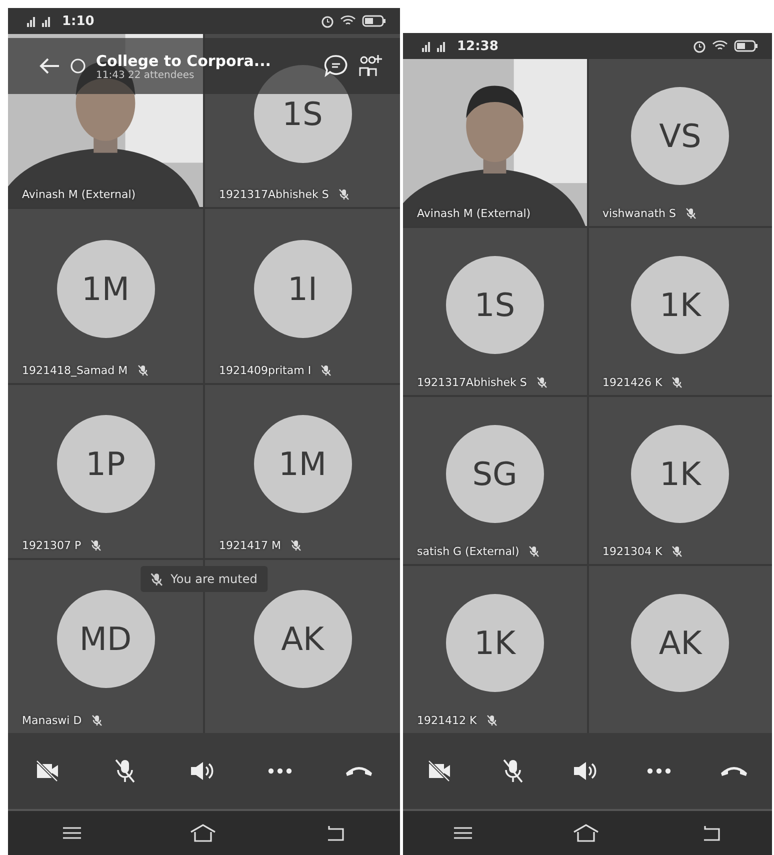 This screenshot has width=774, height=855. I want to click on participant-name: satish G (External), so click(468, 551).